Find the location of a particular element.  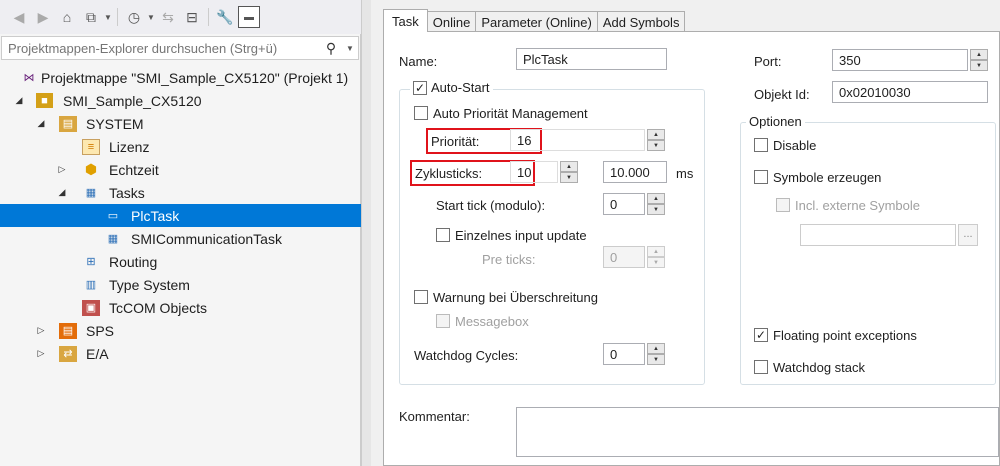

properties-wrench-icon: 🔧 is located at coordinates (225, 17).